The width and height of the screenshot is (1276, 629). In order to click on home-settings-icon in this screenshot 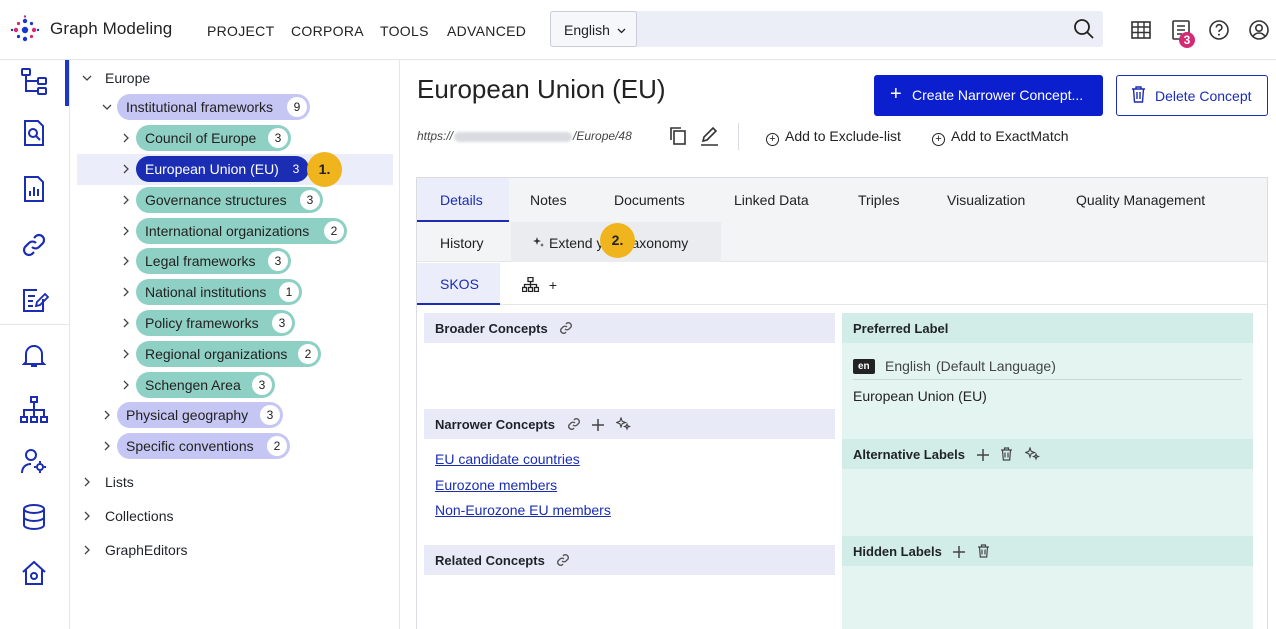, I will do `click(34, 573)`.